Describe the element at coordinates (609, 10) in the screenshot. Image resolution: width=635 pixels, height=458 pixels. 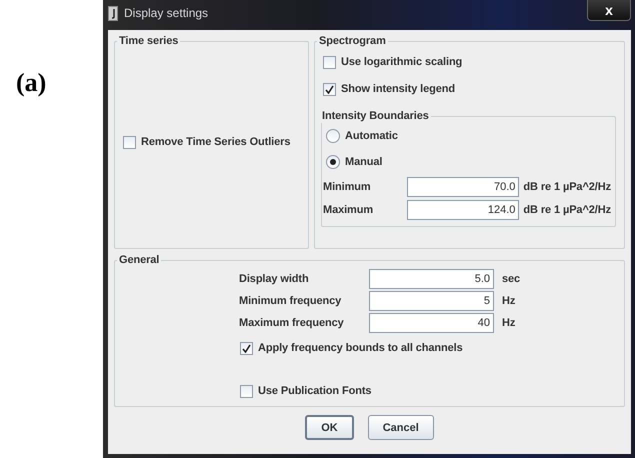
I see `close-button: x` at that location.